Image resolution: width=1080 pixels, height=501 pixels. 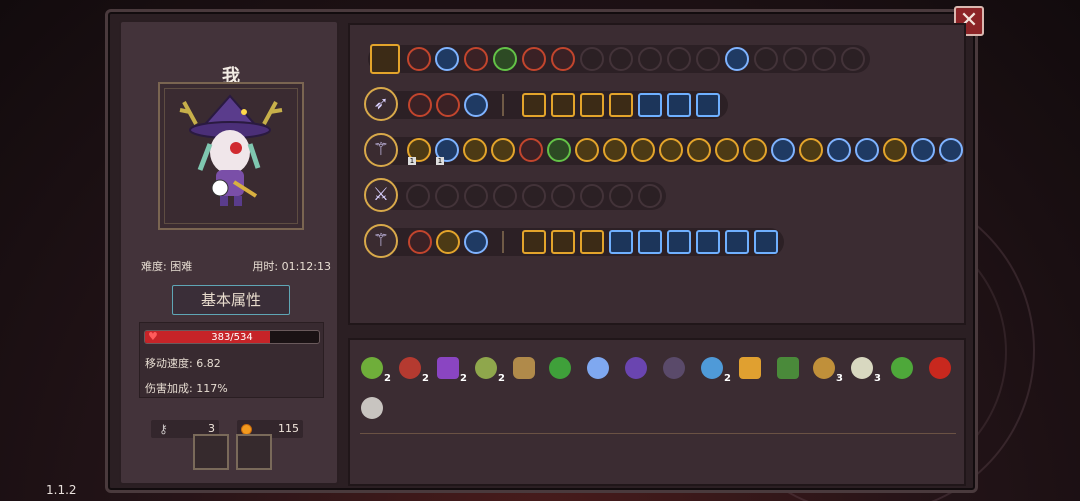 I want to click on item-lantern-icon, so click(x=524, y=368).